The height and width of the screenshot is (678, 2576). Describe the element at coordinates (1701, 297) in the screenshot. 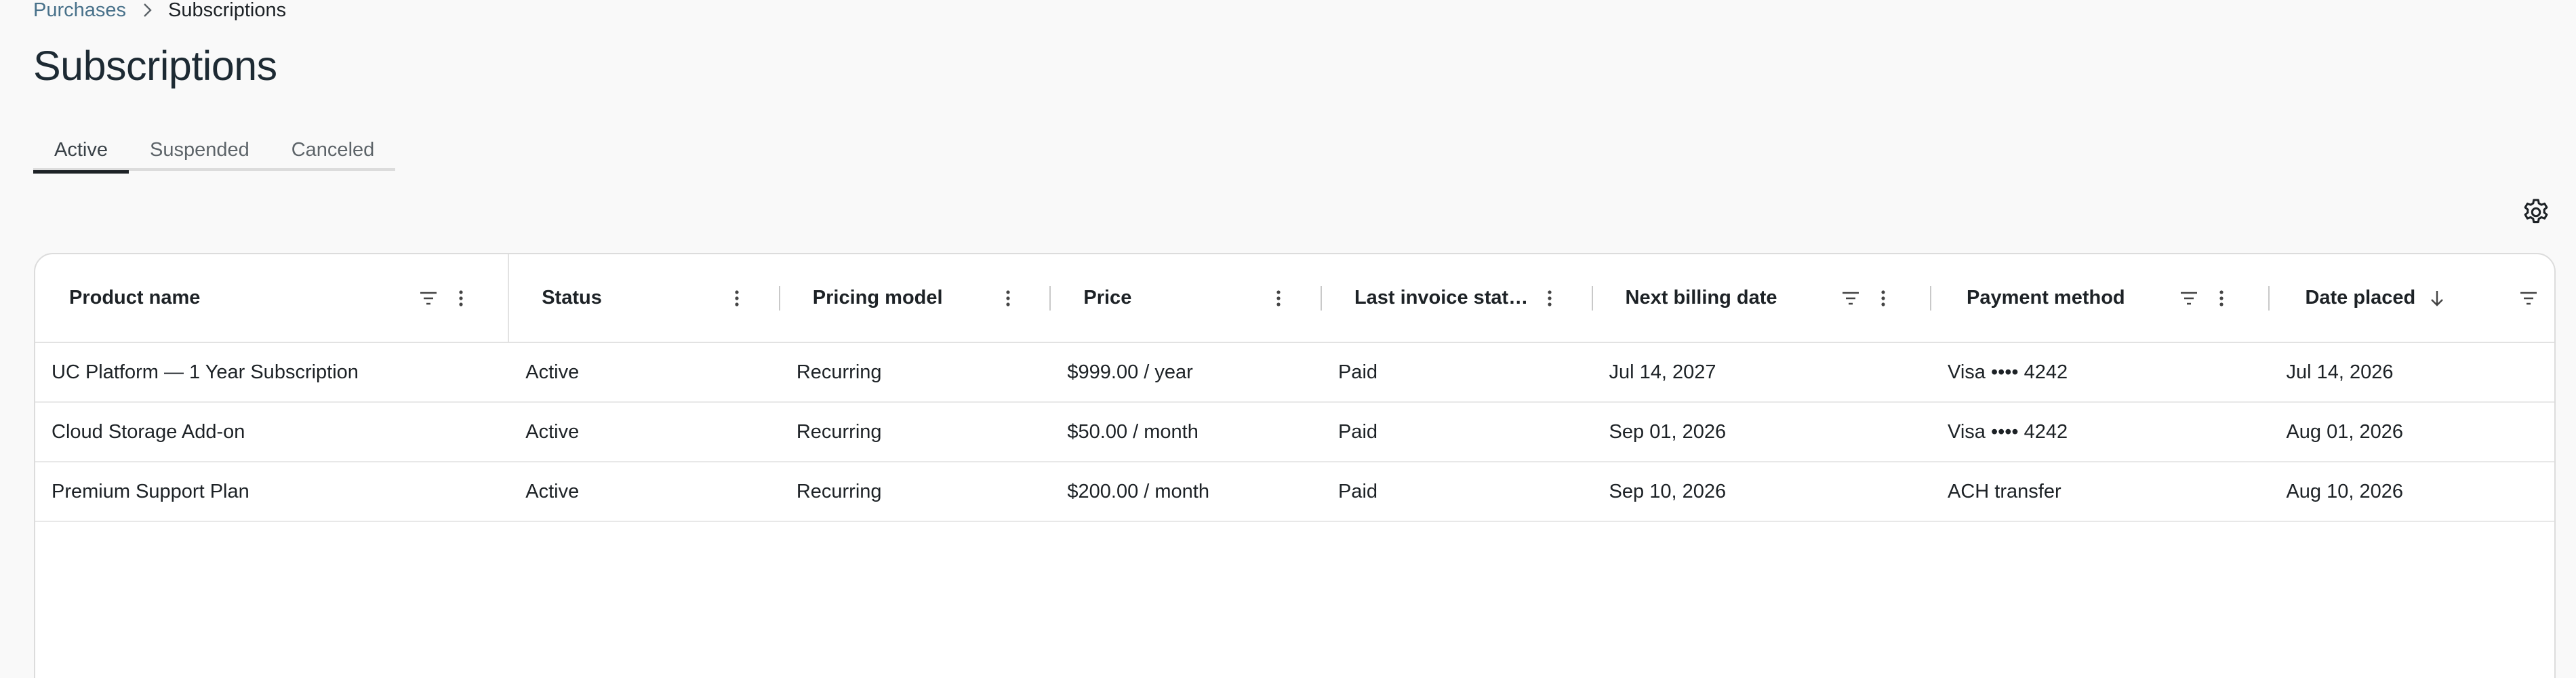

I see `column-label: Next billing date` at that location.